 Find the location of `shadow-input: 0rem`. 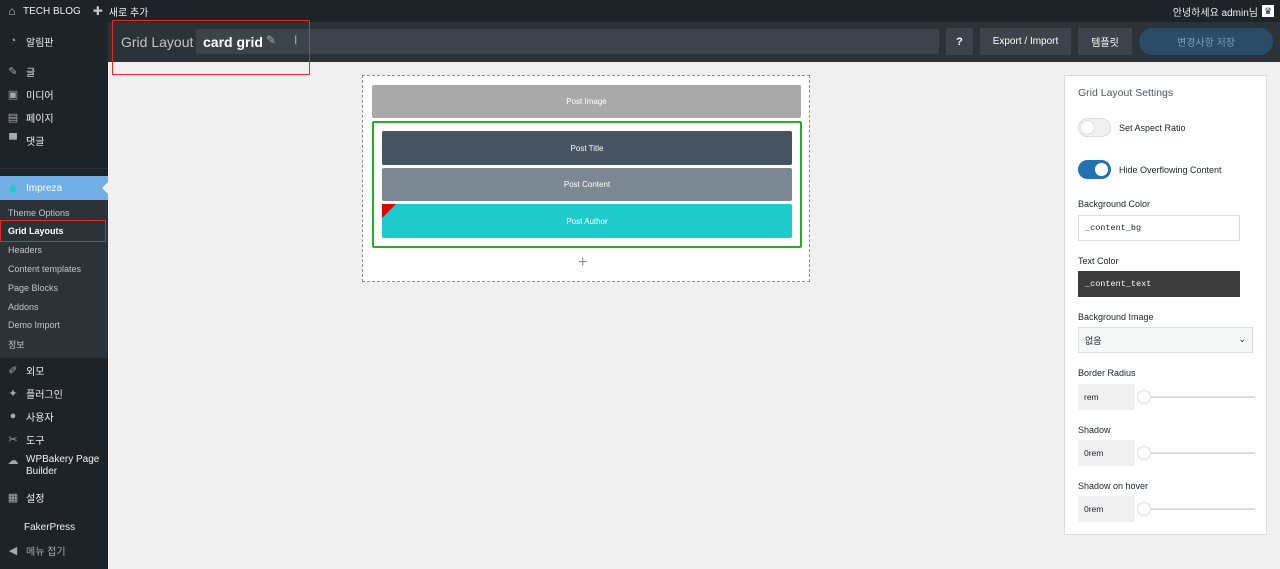

shadow-input: 0rem is located at coordinates (1106, 453).